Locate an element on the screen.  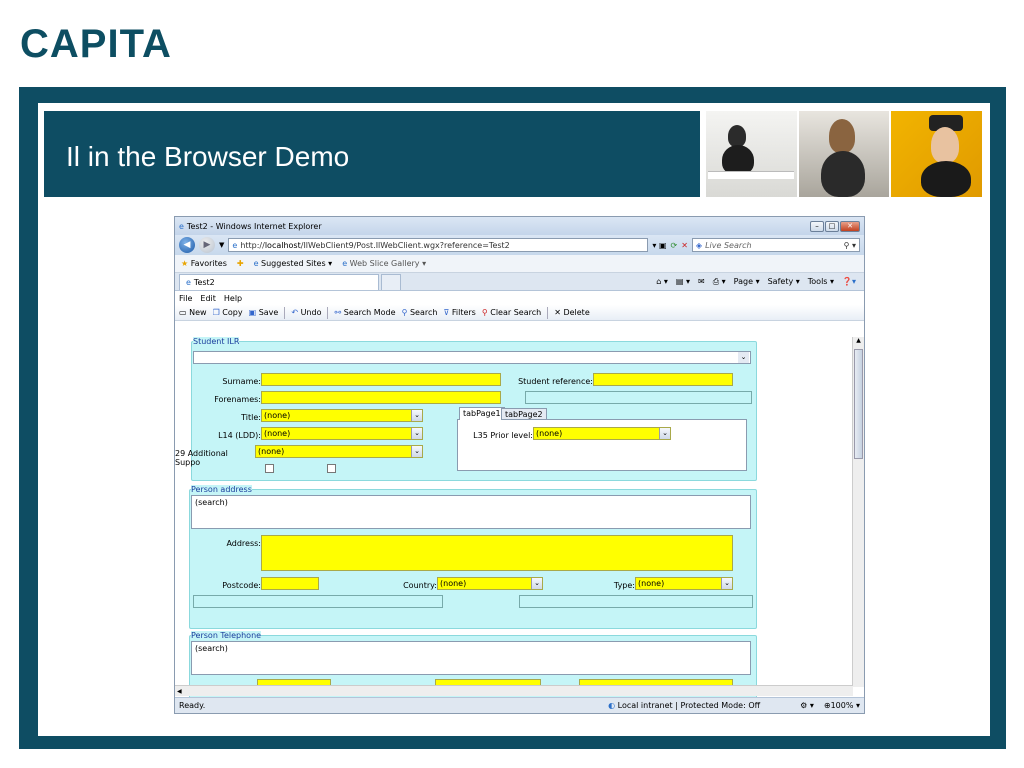
suggested-sites-link: e Suggested Sites ▾ is located at coordinates (293, 263).